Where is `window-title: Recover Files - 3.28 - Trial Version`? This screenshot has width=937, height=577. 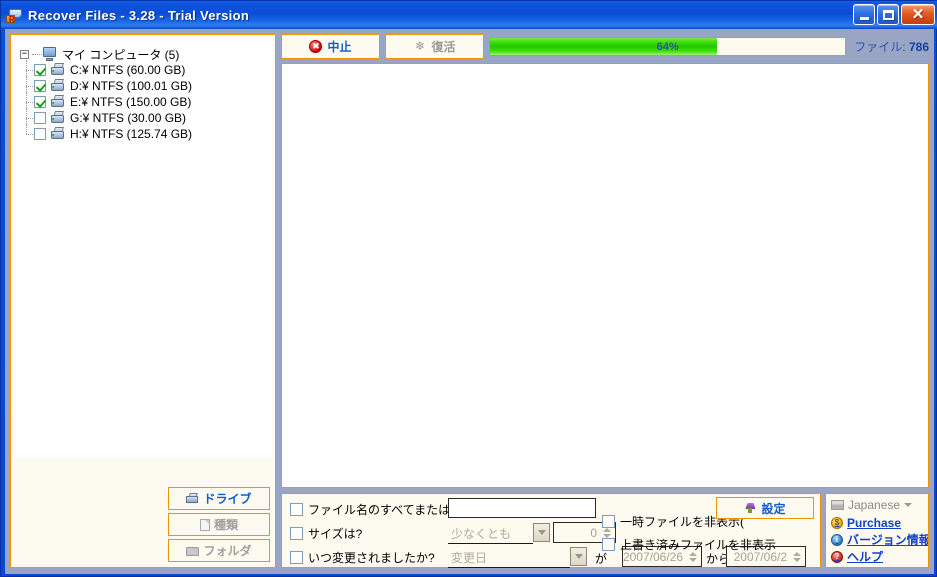
window-title: Recover Files - 3.28 - Trial Version is located at coordinates (139, 15).